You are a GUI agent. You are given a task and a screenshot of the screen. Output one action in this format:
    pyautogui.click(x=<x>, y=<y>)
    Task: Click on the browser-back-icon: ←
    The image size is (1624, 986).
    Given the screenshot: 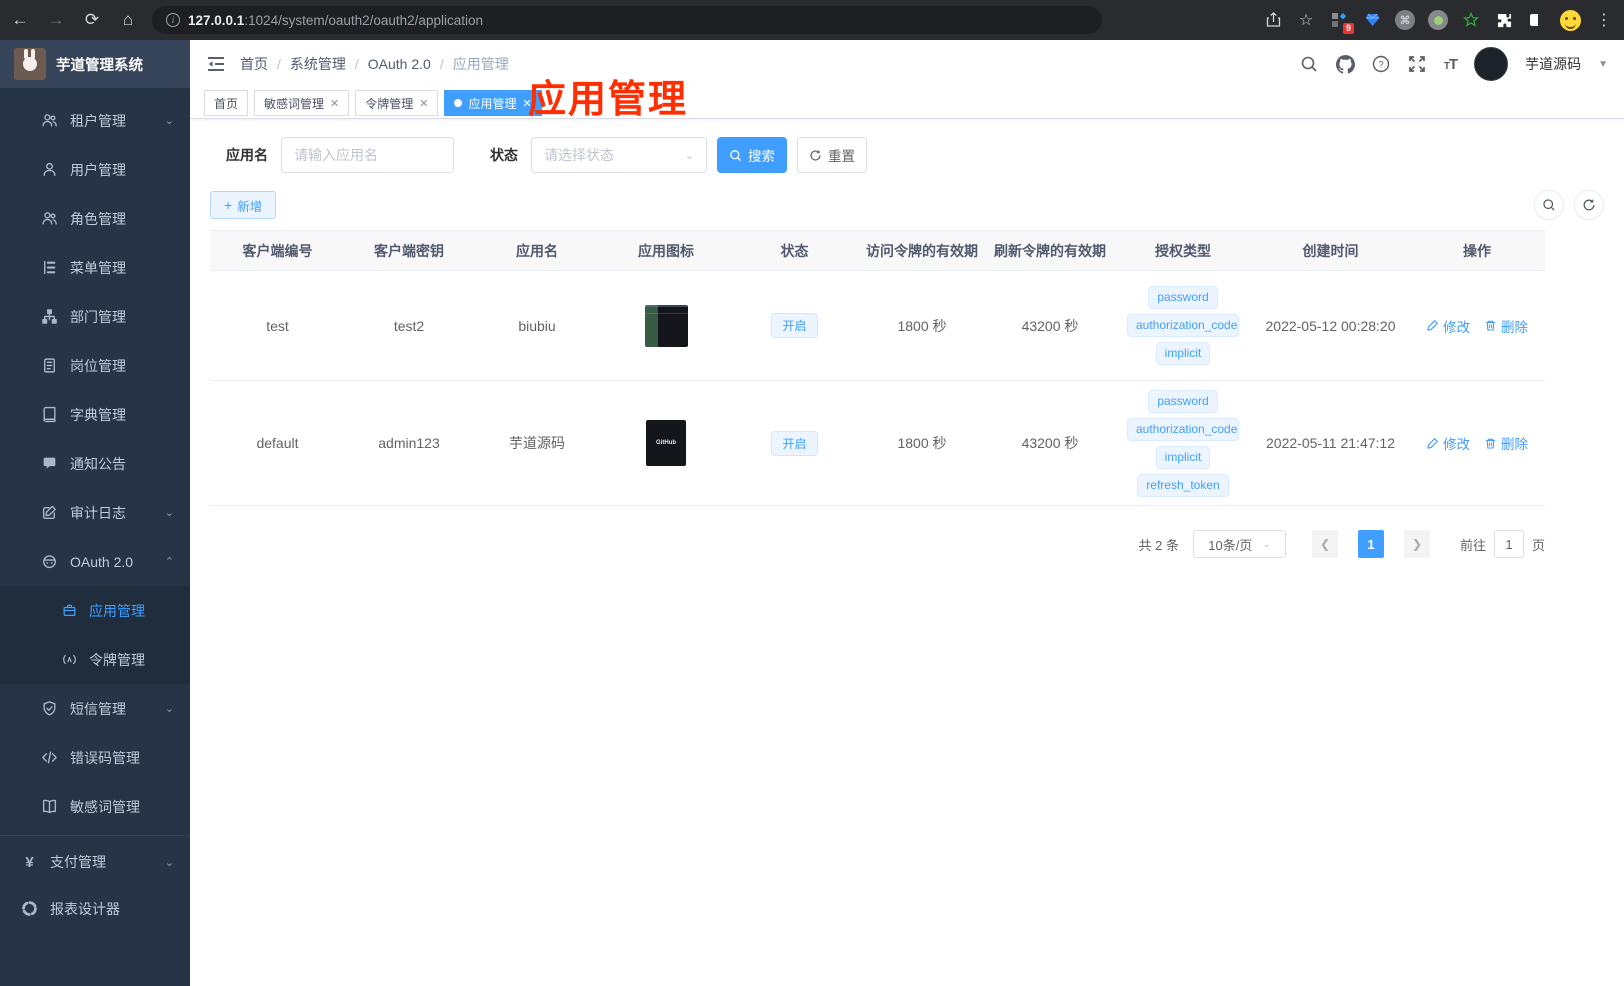 What is the action you would take?
    pyautogui.click(x=20, y=20)
    